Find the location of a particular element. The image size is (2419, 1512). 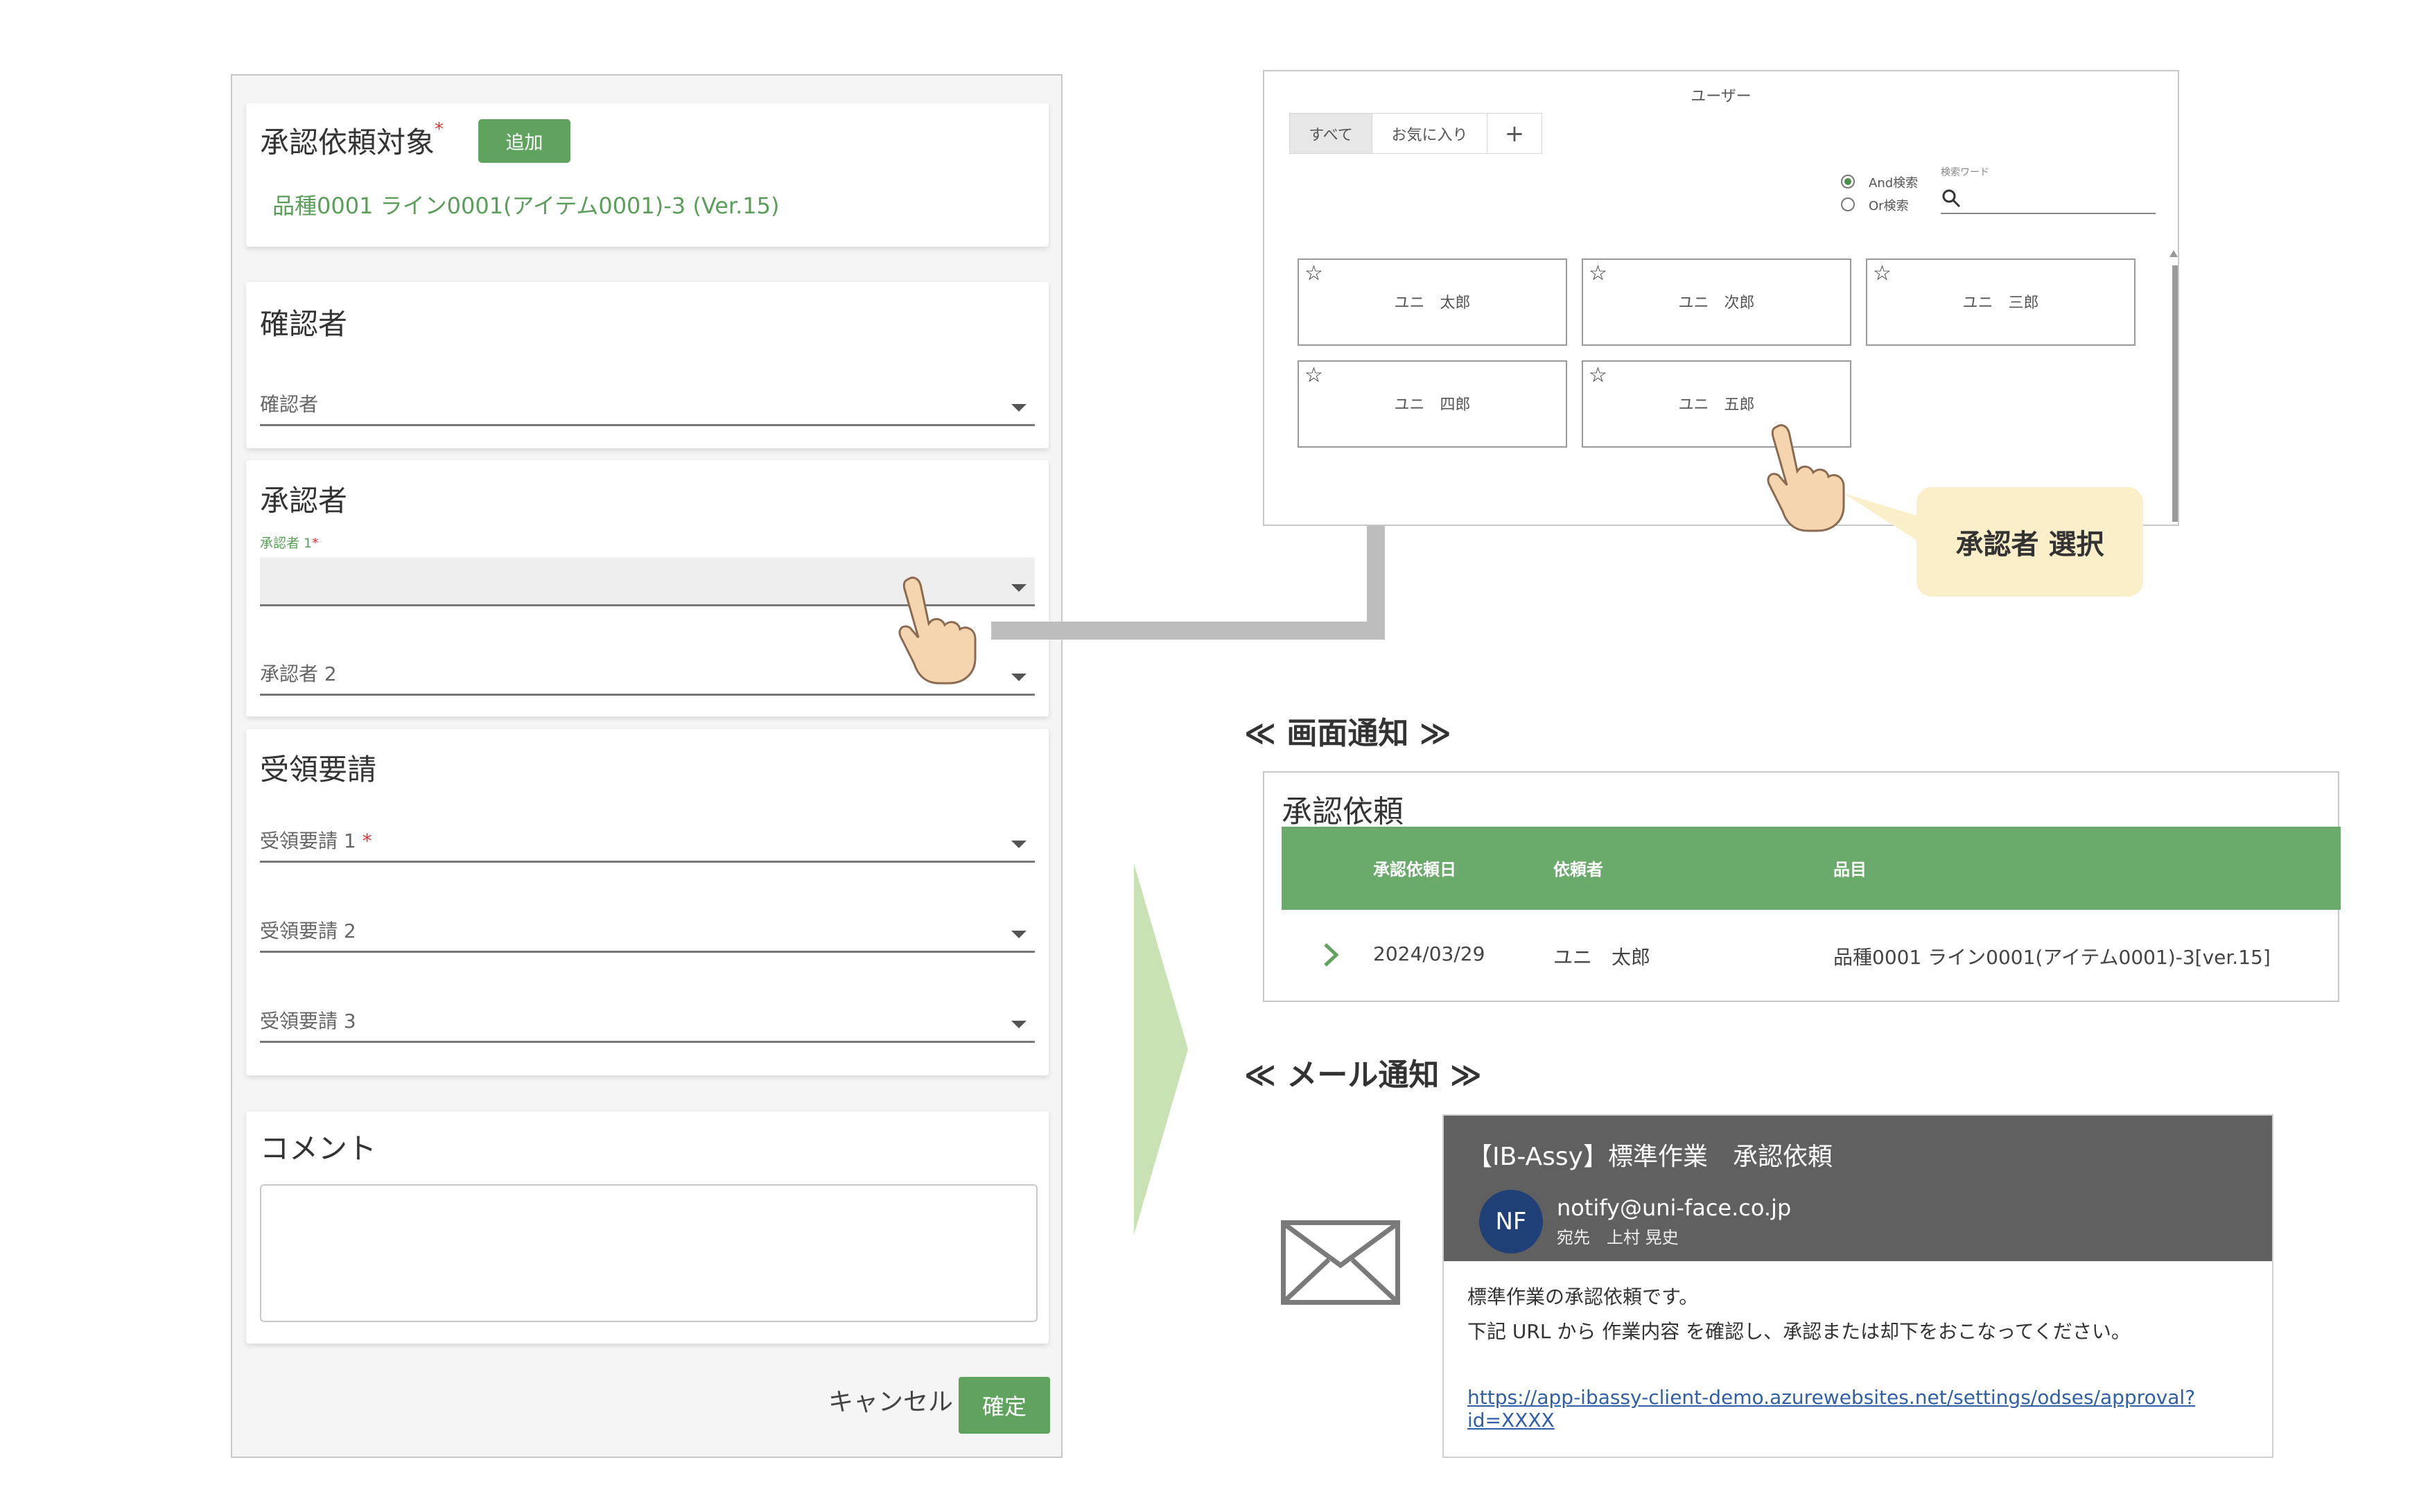

row-date: 2024/03/29 is located at coordinates (1429, 953).